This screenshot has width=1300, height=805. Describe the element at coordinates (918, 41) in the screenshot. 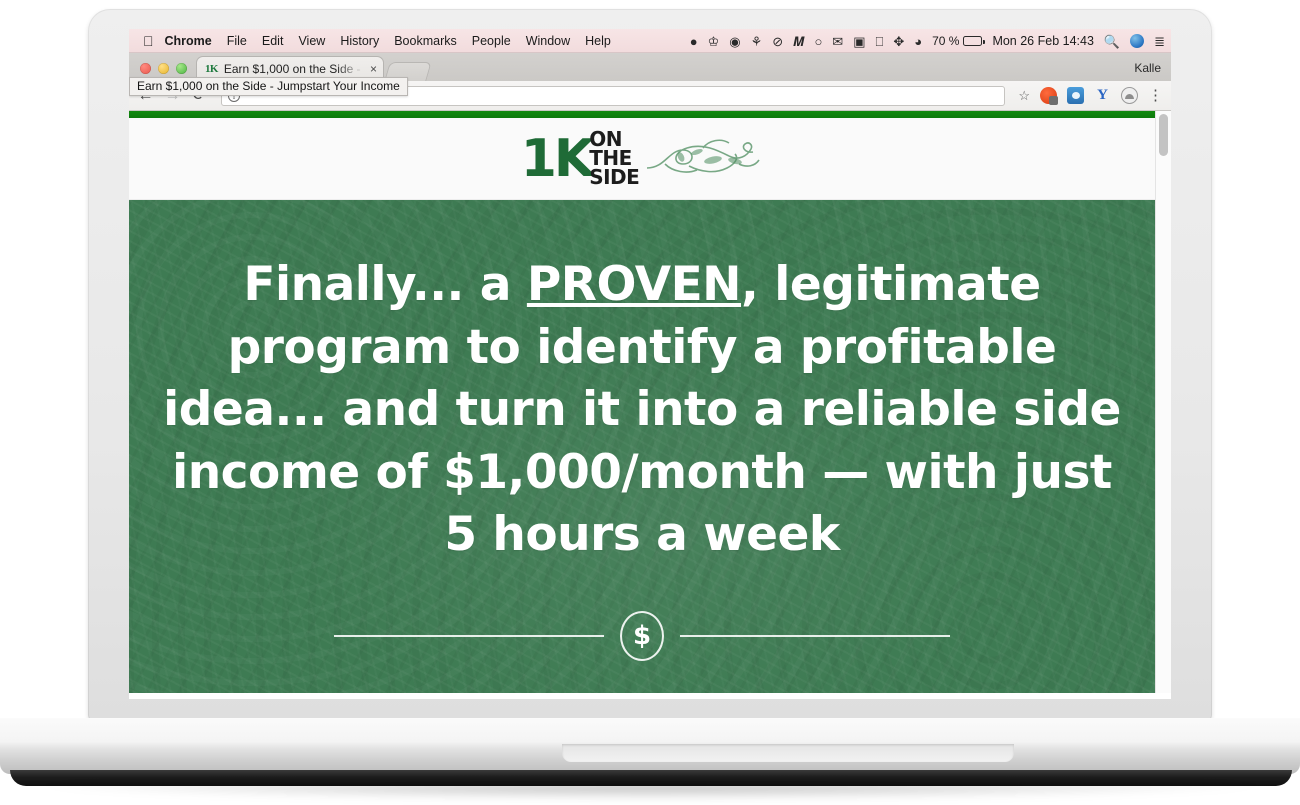

I see `wifi-icon: ◕` at that location.